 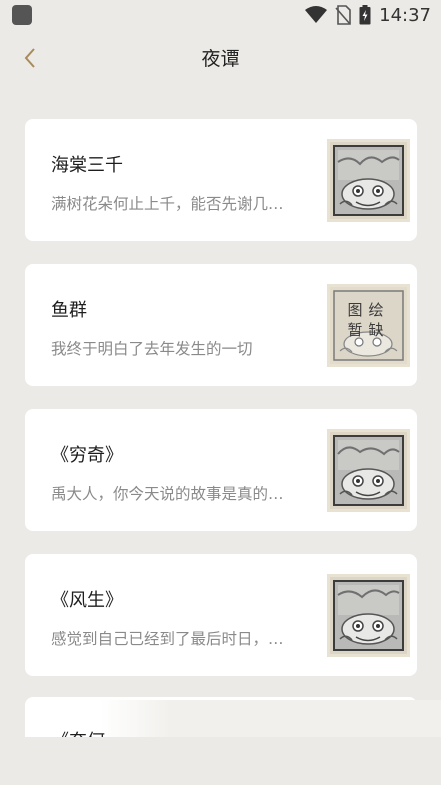 I want to click on story-card: 鱼群 我终于明白了去年发生的一切 图绘 暂缺, so click(x=221, y=325).